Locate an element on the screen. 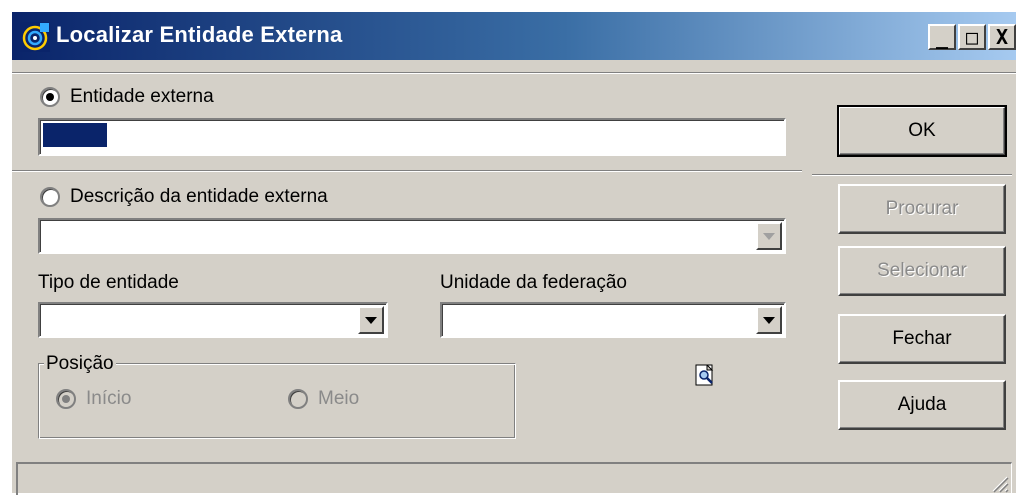  window-title: Localizar Entidade Externa is located at coordinates (199, 34).